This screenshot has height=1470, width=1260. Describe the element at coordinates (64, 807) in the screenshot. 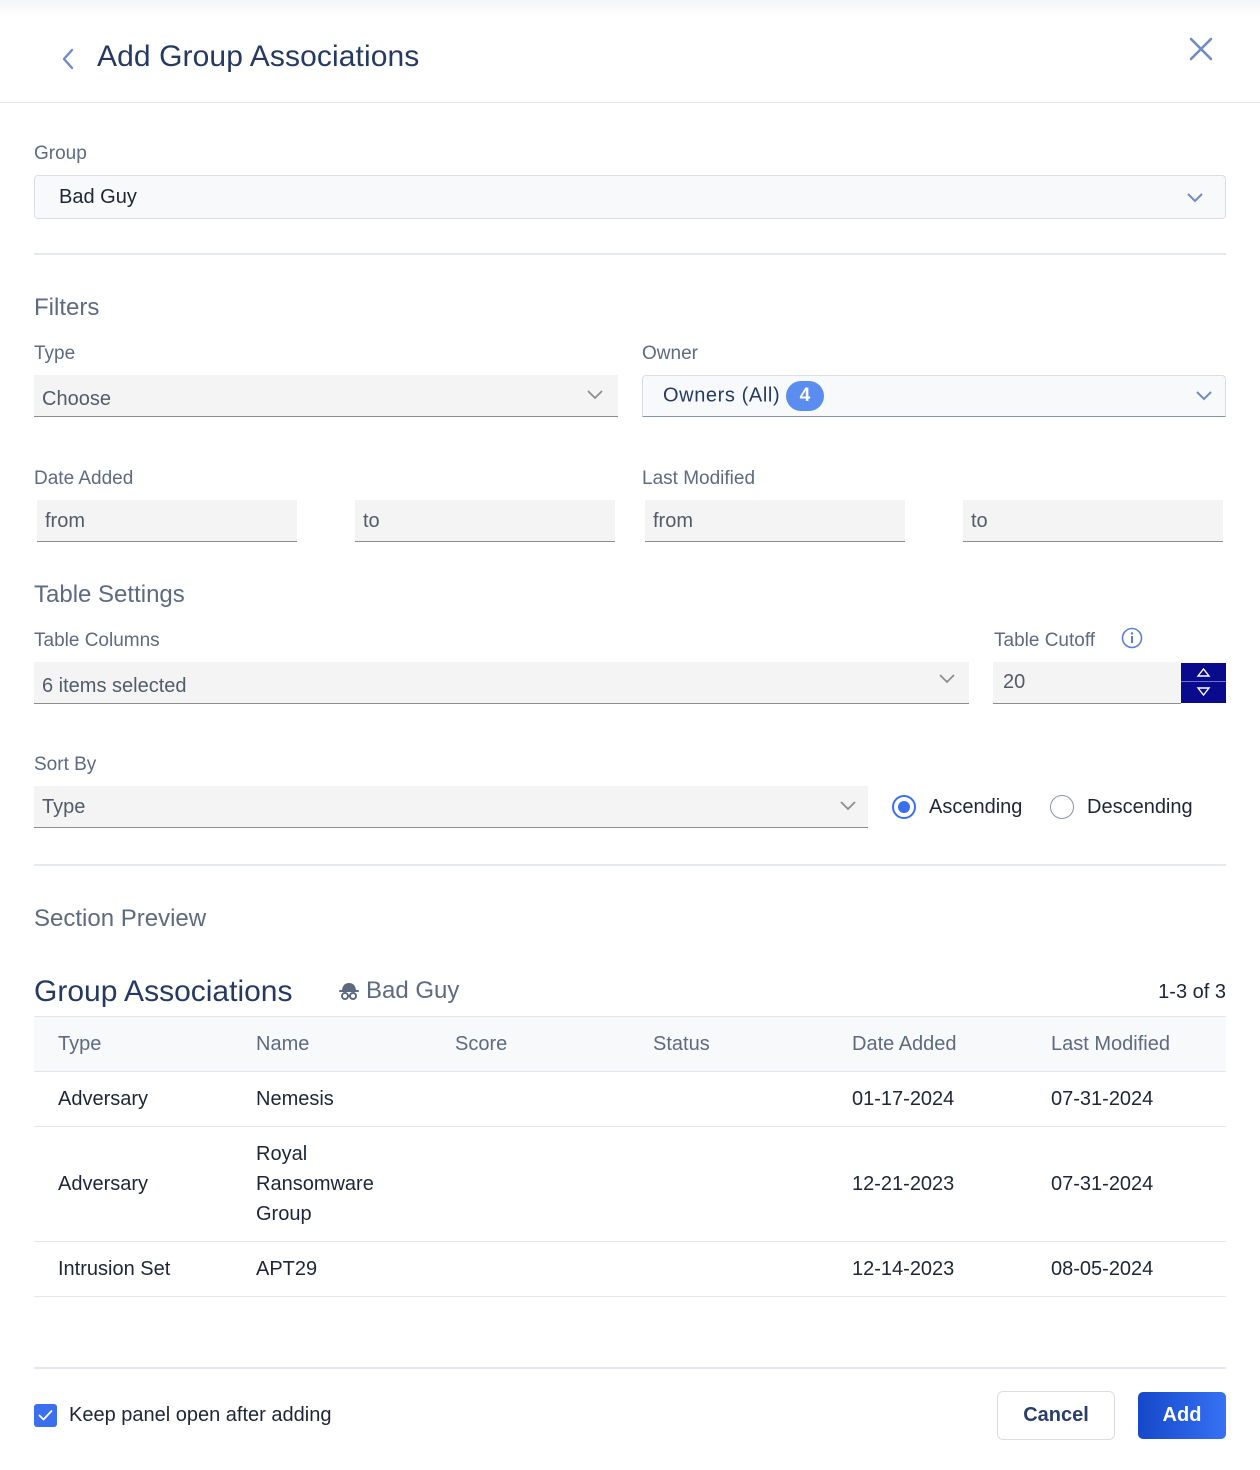

I see `sort-by-value: Type` at that location.